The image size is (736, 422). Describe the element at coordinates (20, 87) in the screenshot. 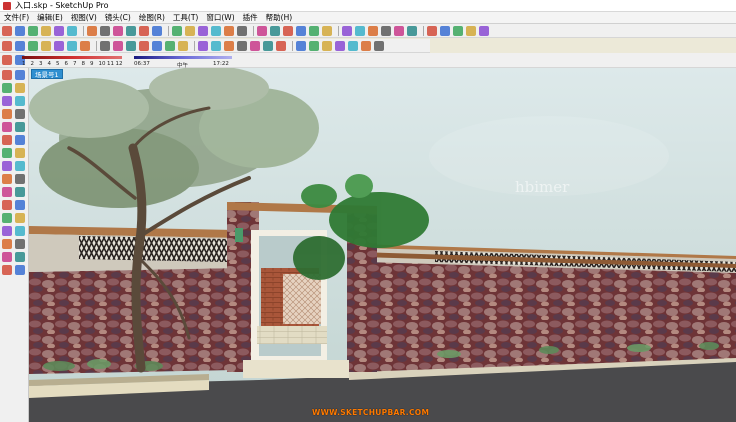

I see `eraser-icon` at that location.